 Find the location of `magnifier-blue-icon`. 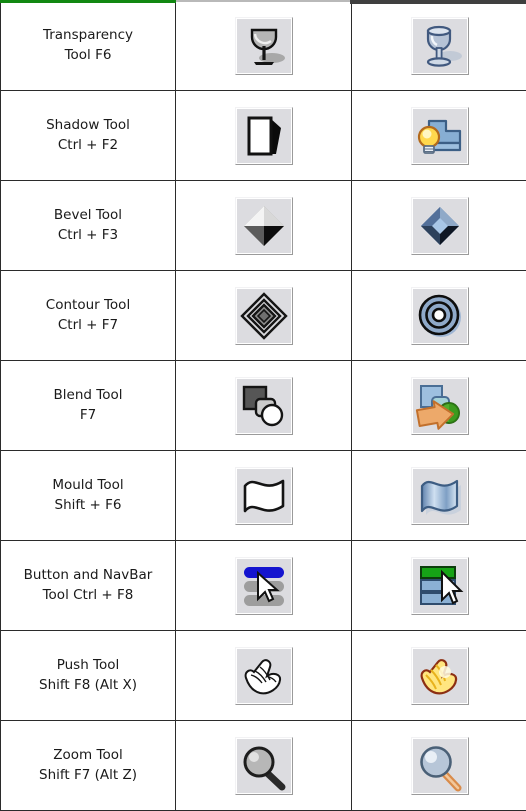

magnifier-blue-icon is located at coordinates (439, 765).